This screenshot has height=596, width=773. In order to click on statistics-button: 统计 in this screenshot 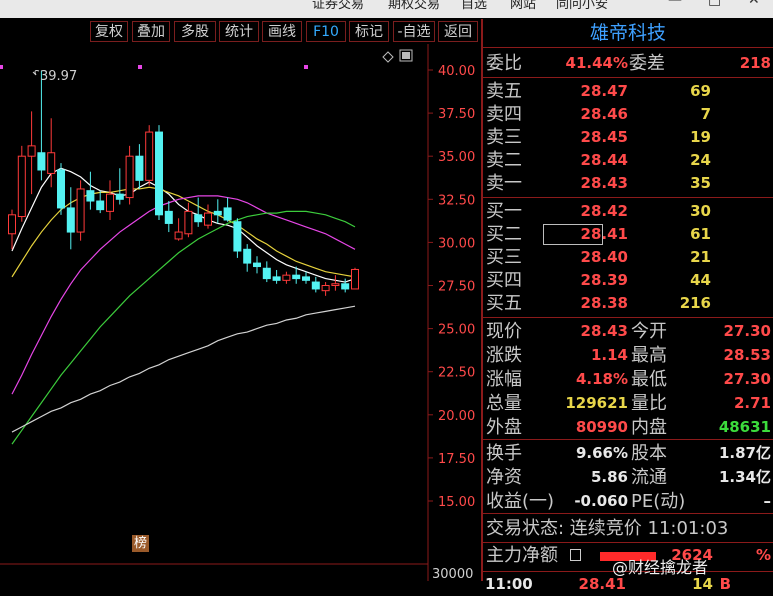, I will do `click(239, 31)`.